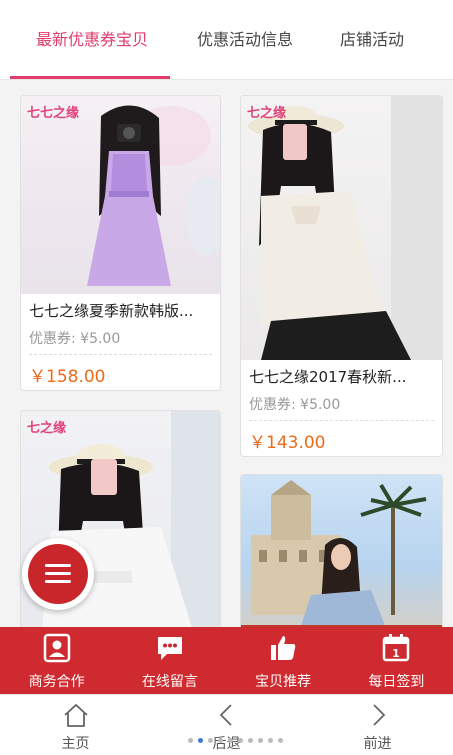 This screenshot has width=453, height=755. I want to click on calendar-icon: 1, so click(396, 648).